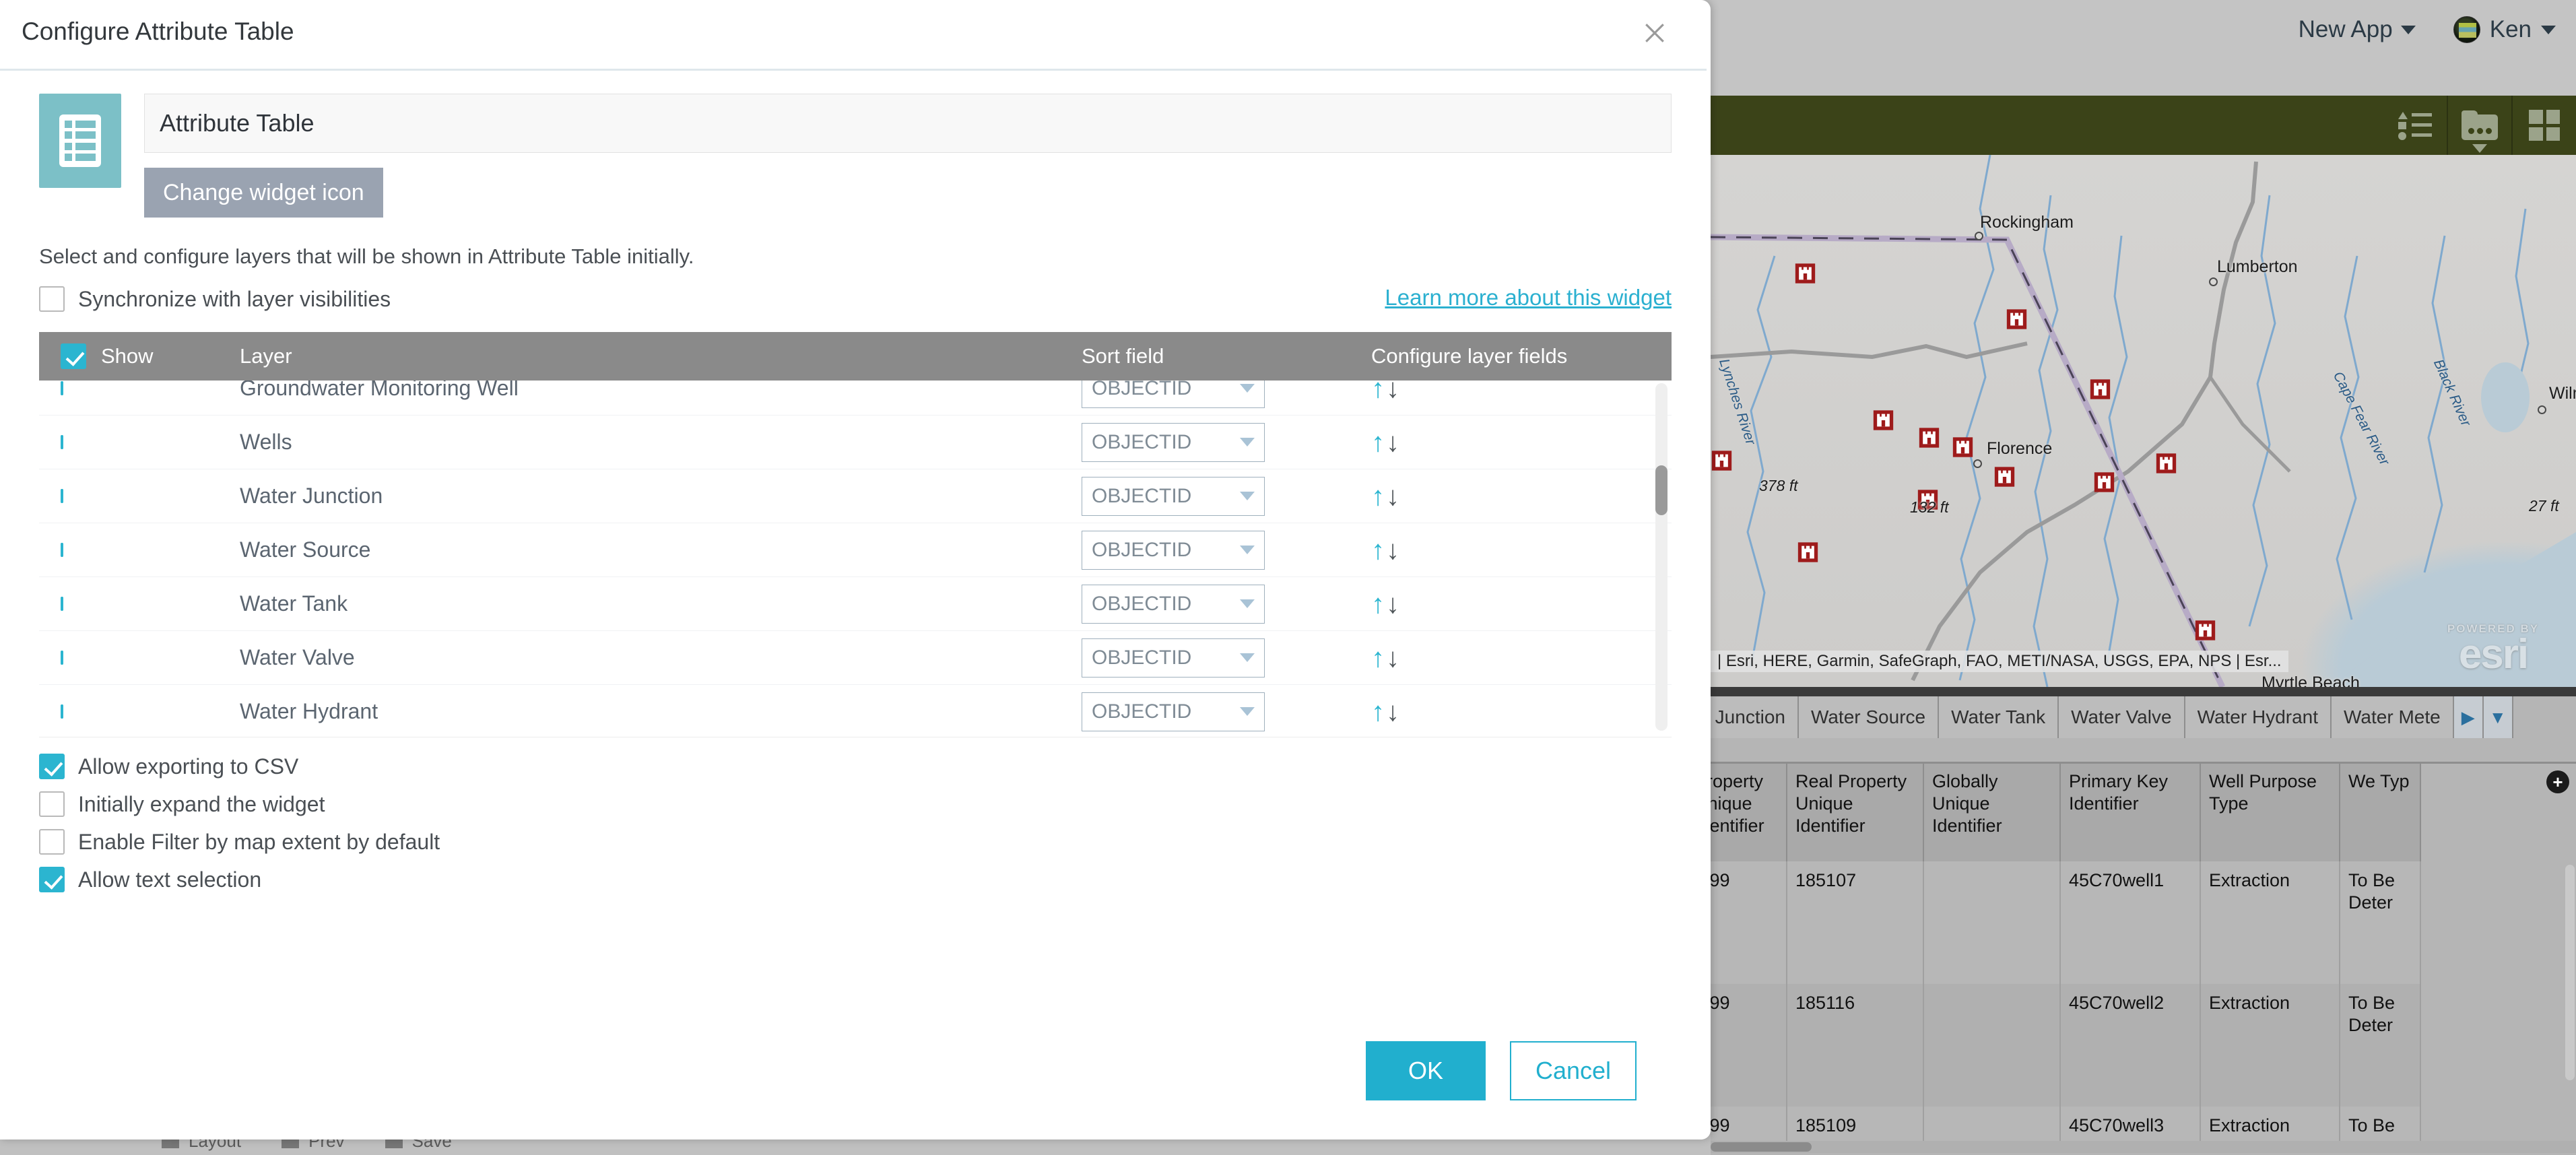  What do you see at coordinates (201, 804) in the screenshot?
I see `initially-expand-label: Initially expand the widget` at bounding box center [201, 804].